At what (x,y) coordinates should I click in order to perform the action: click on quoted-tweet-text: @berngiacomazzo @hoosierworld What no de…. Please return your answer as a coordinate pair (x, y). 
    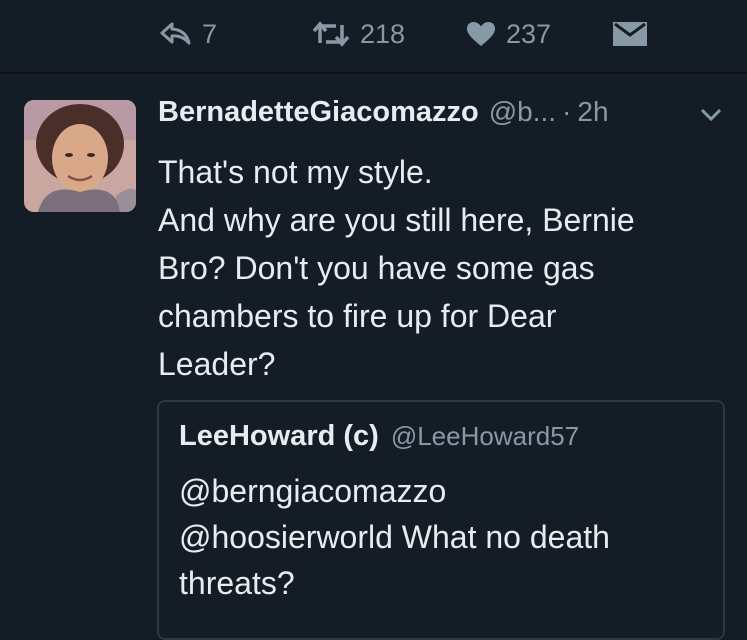
    Looking at the image, I should click on (394, 537).